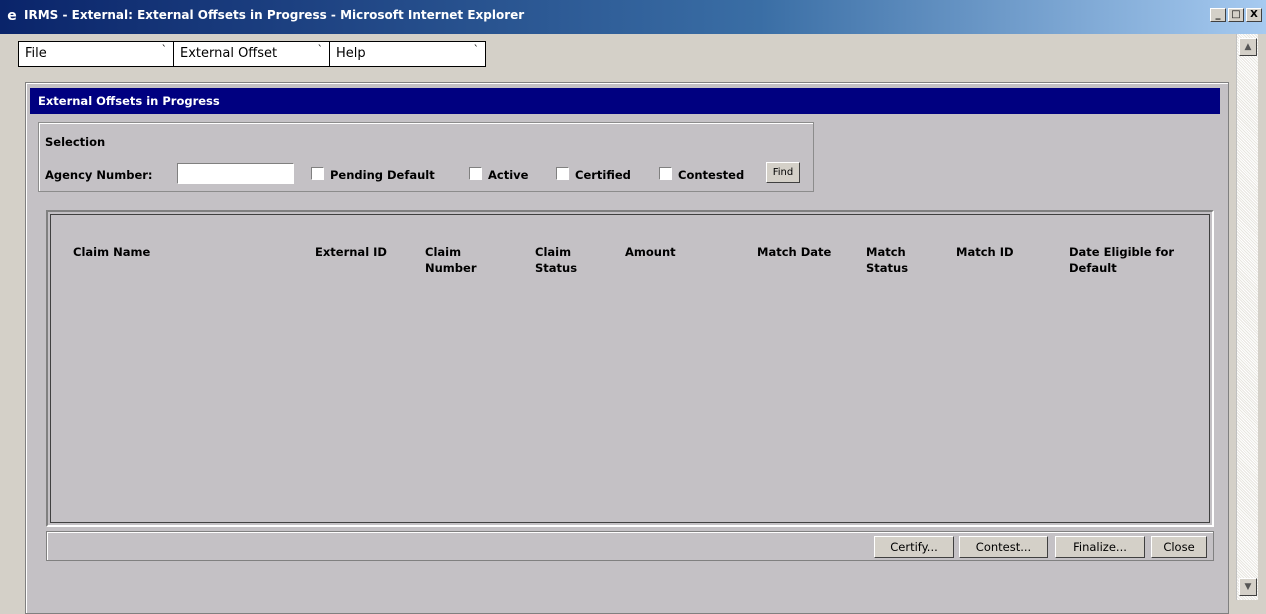 The width and height of the screenshot is (1266, 614). What do you see at coordinates (625, 101) in the screenshot?
I see `panel-title: External Offsets in Progress` at bounding box center [625, 101].